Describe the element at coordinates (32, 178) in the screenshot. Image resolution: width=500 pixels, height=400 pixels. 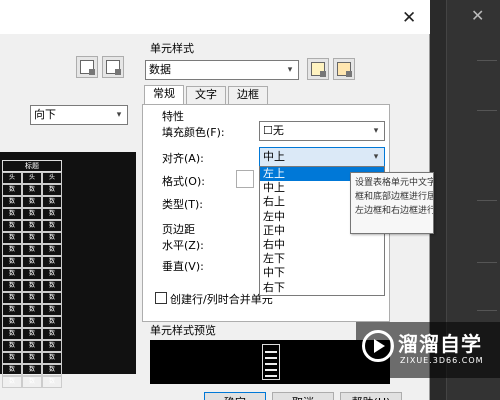
I see `table-preview-header-row: 头 头 头` at that location.